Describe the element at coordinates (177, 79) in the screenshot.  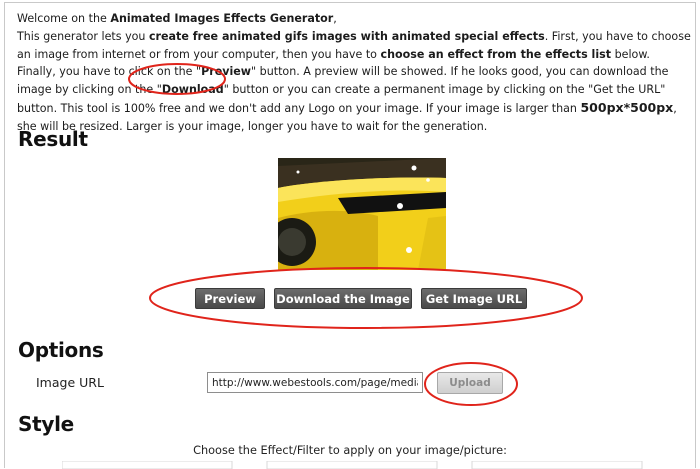
I see `size-limit-annotation` at that location.